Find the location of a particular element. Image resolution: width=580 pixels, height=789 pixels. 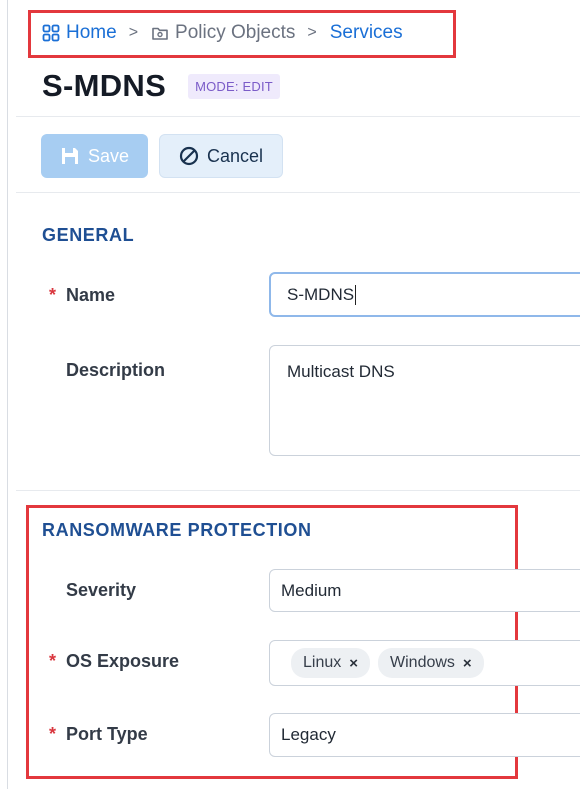

breadcrumb-services-label: Services is located at coordinates (366, 33).